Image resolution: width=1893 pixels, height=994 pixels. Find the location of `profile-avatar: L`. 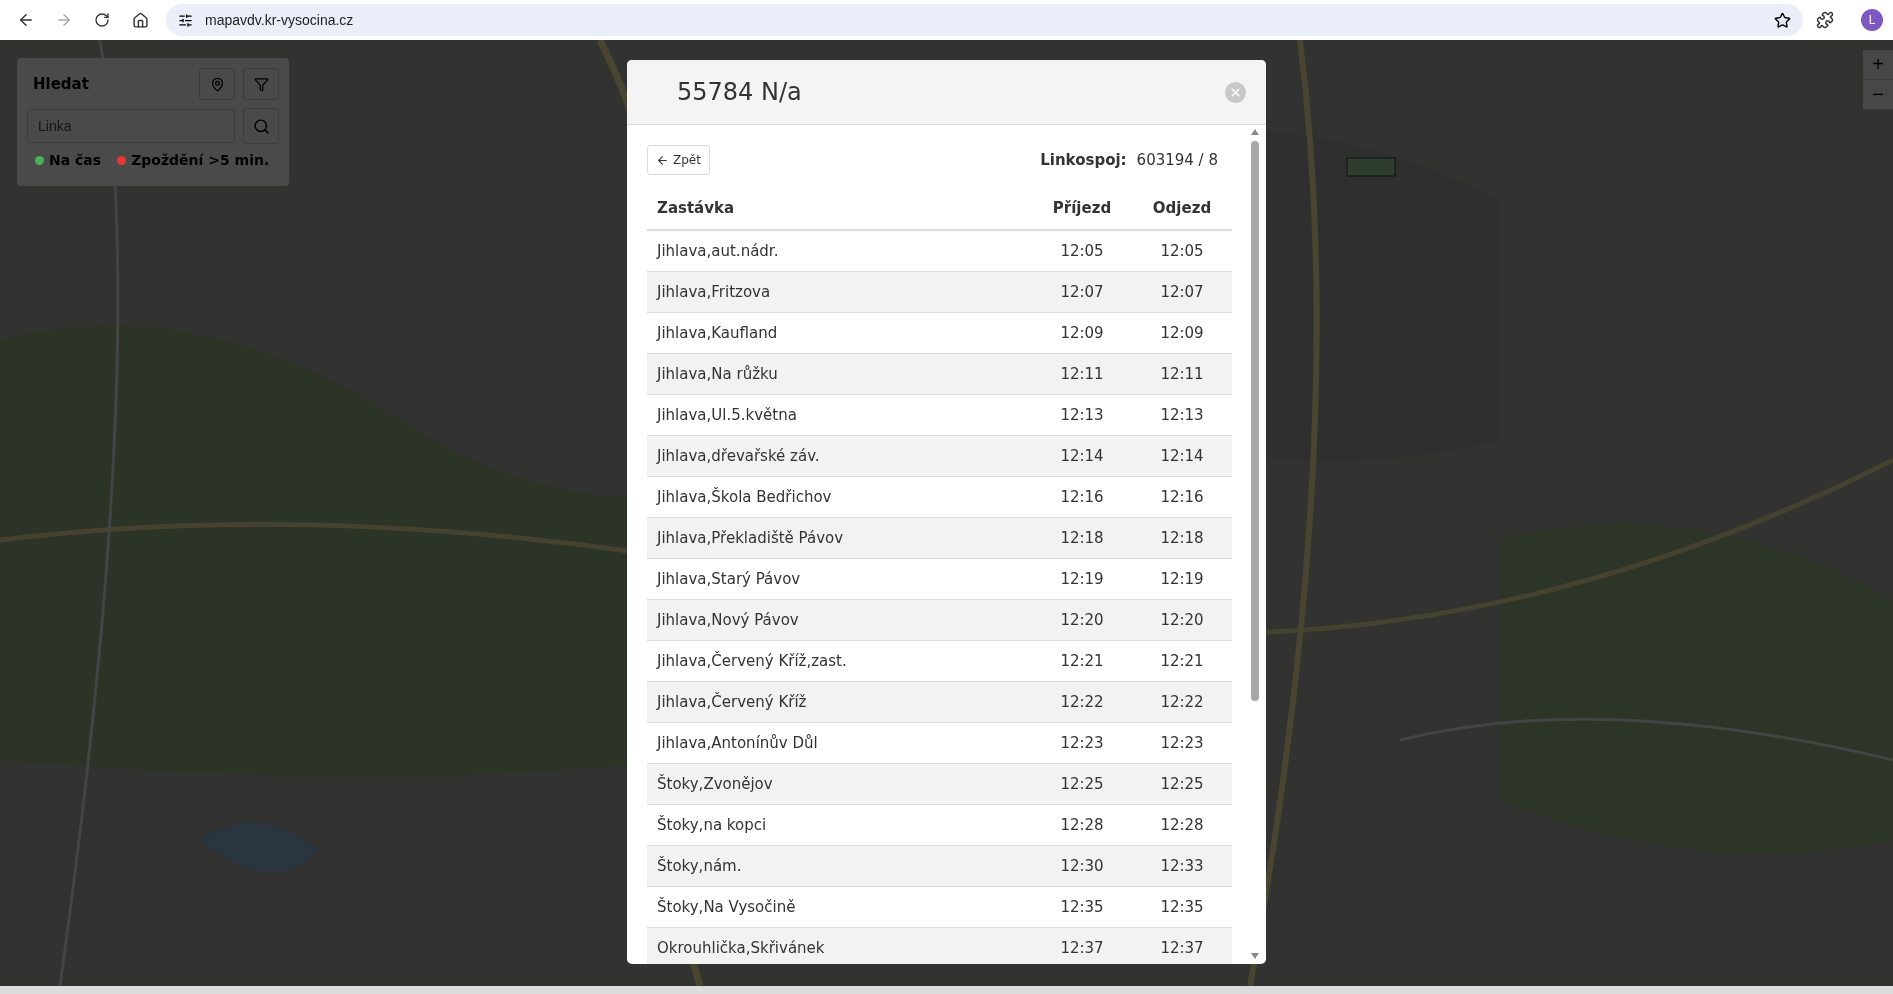

profile-avatar: L is located at coordinates (1872, 20).